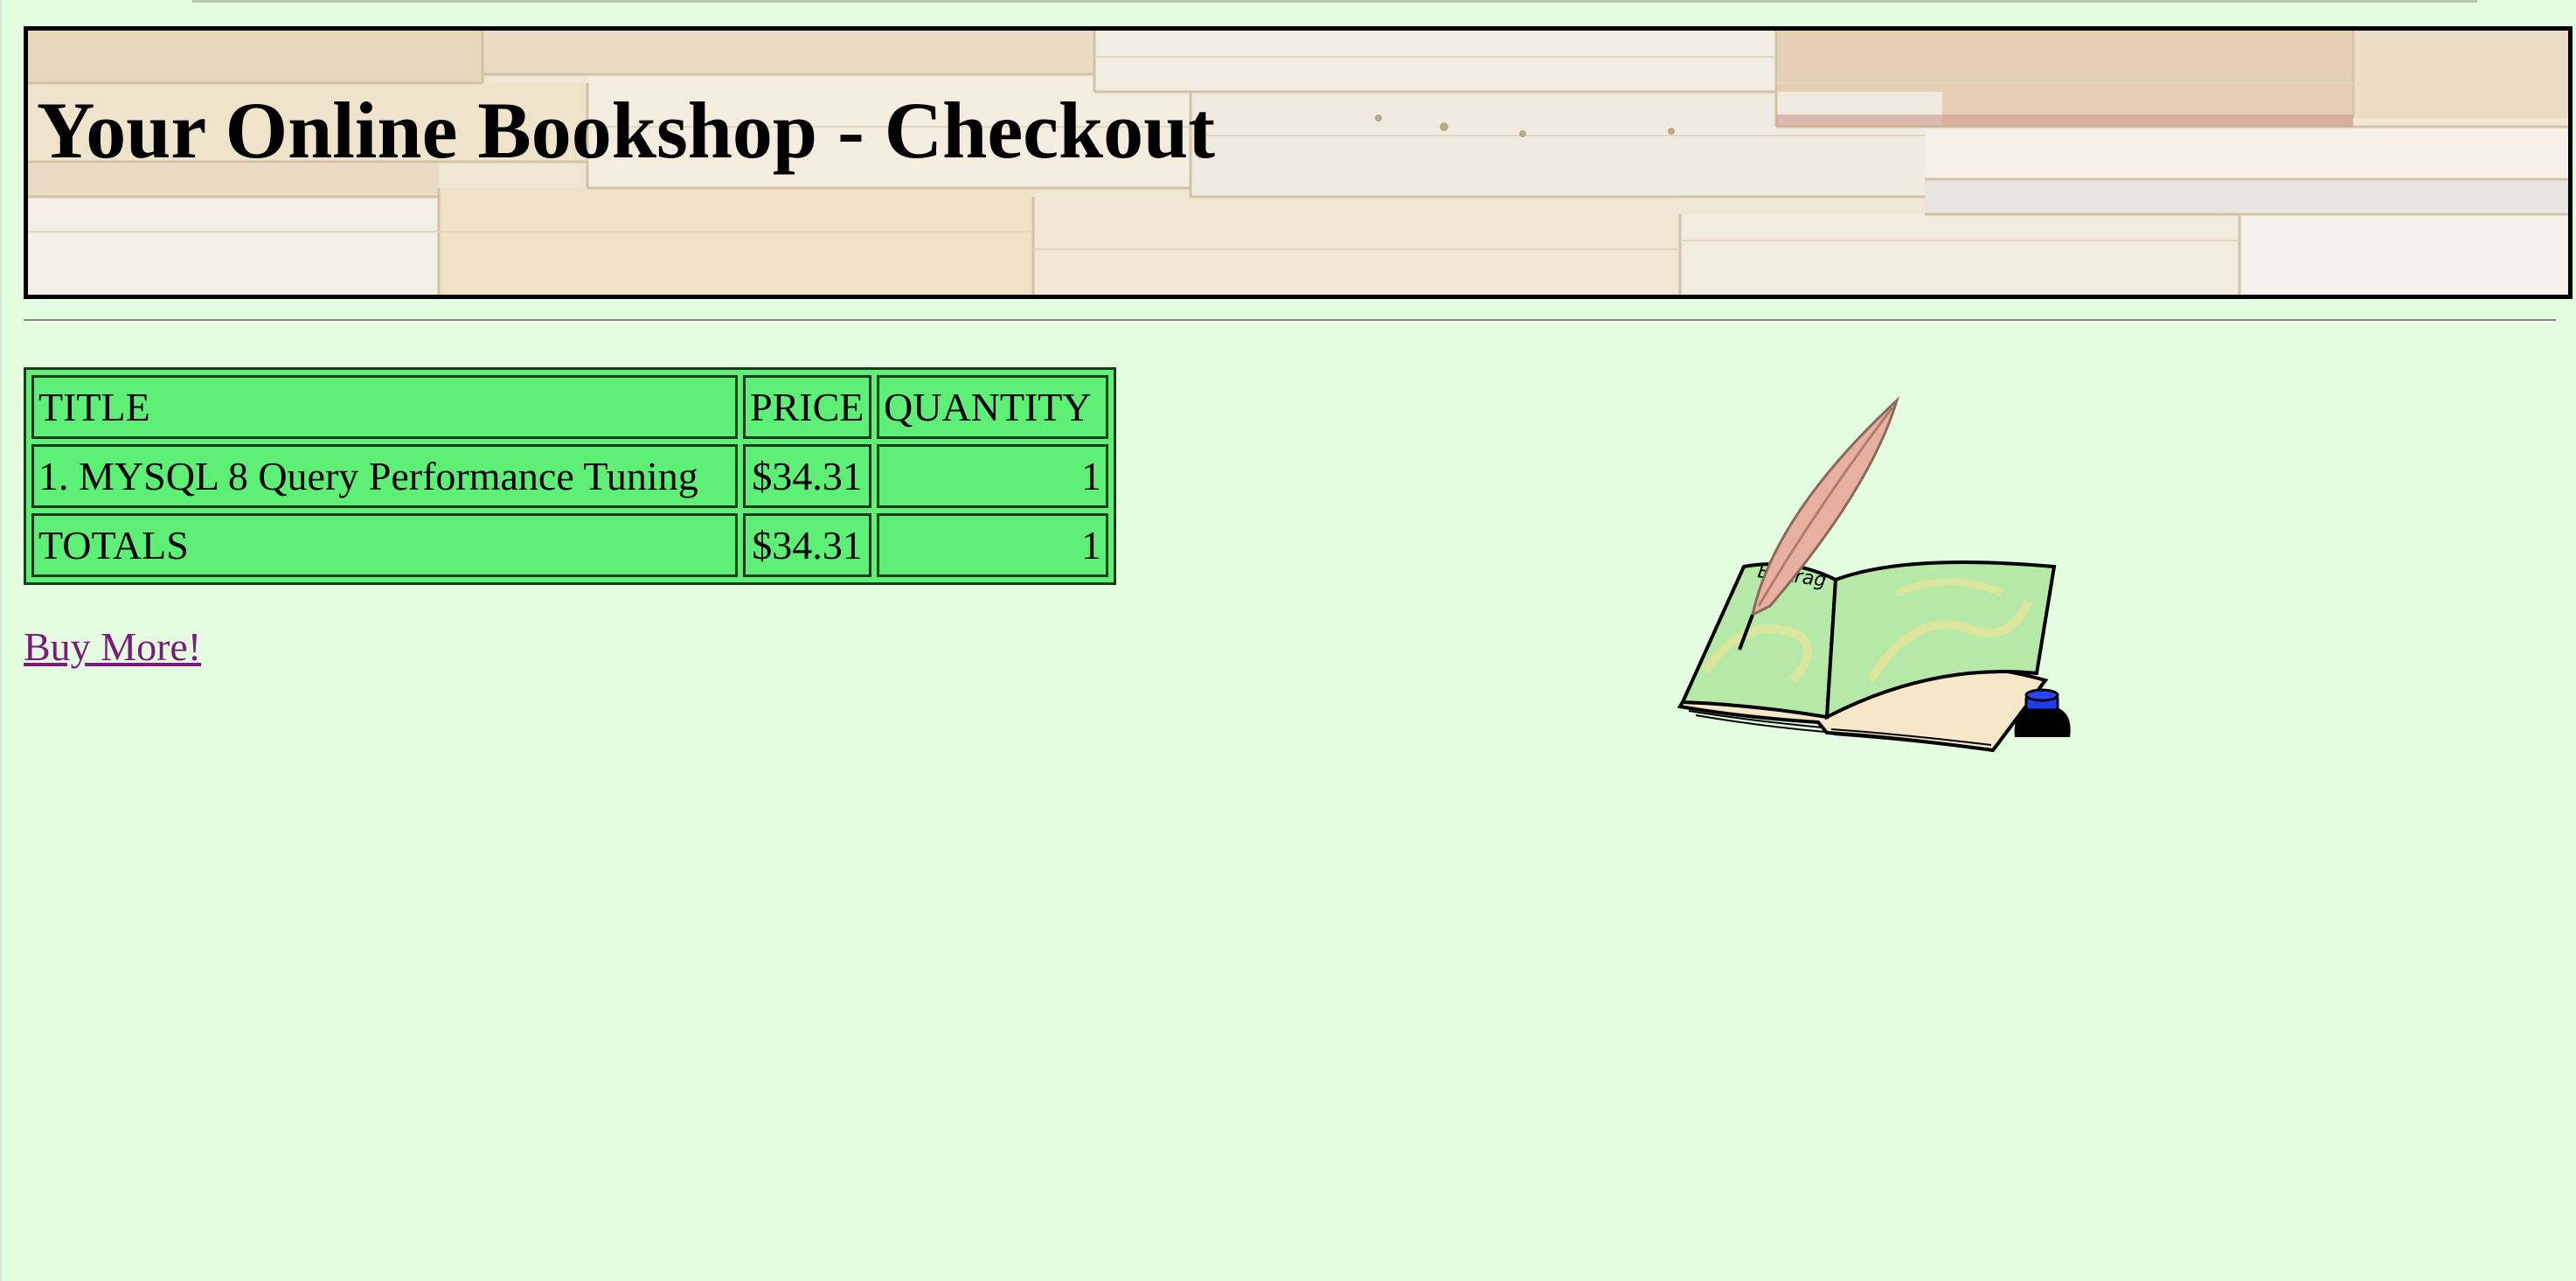 The width and height of the screenshot is (2576, 1281). Describe the element at coordinates (384, 476) in the screenshot. I see `cart-item-title: 1. MYSQL 8 Query Performance Tuning` at that location.